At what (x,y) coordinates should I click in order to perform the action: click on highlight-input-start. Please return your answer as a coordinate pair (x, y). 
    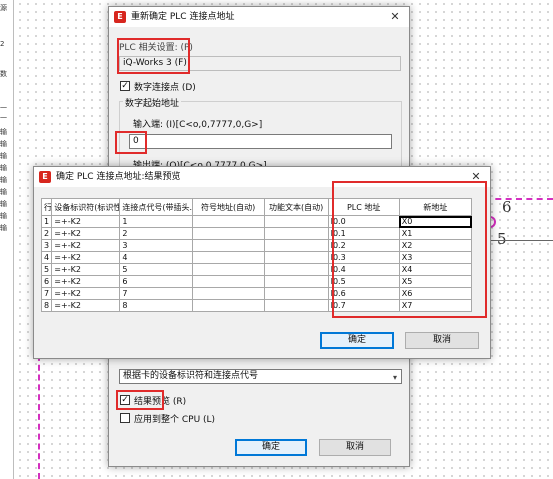
    Looking at the image, I should click on (131, 142).